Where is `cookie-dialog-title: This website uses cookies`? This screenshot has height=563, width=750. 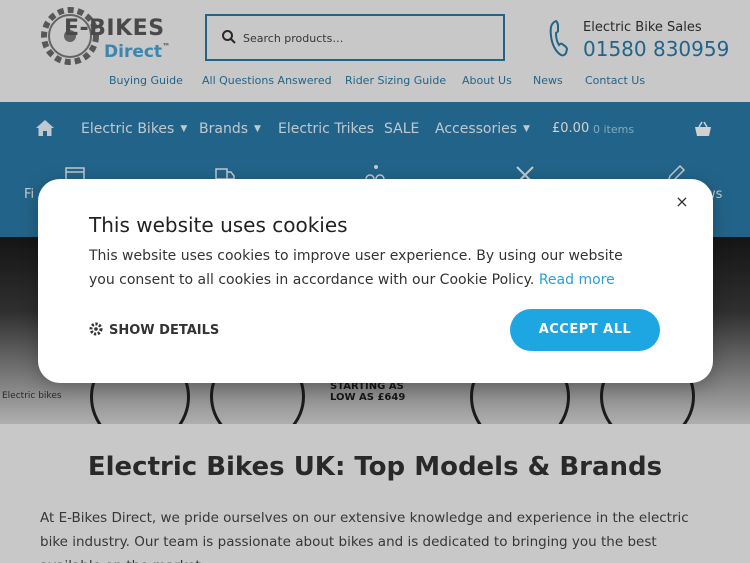
cookie-dialog-title: This website uses cookies is located at coordinates (218, 225).